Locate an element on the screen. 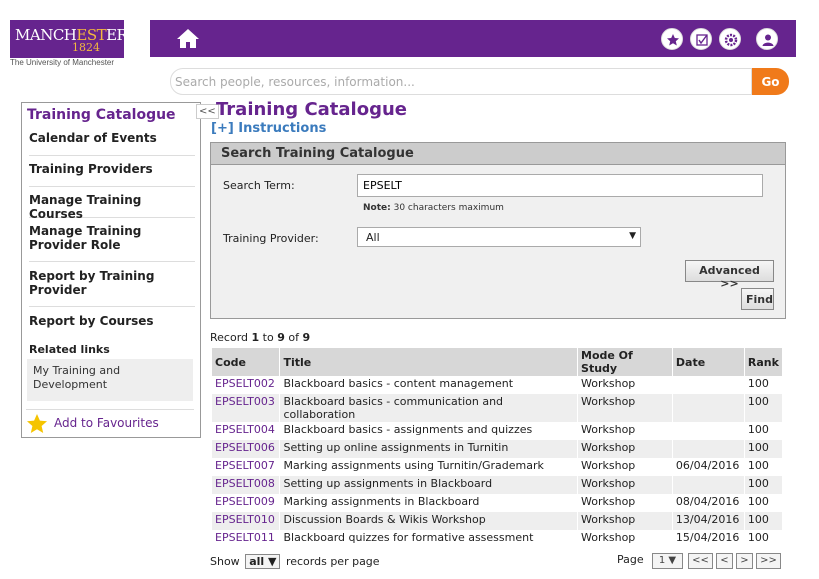  last-page-button: >> is located at coordinates (768, 561).